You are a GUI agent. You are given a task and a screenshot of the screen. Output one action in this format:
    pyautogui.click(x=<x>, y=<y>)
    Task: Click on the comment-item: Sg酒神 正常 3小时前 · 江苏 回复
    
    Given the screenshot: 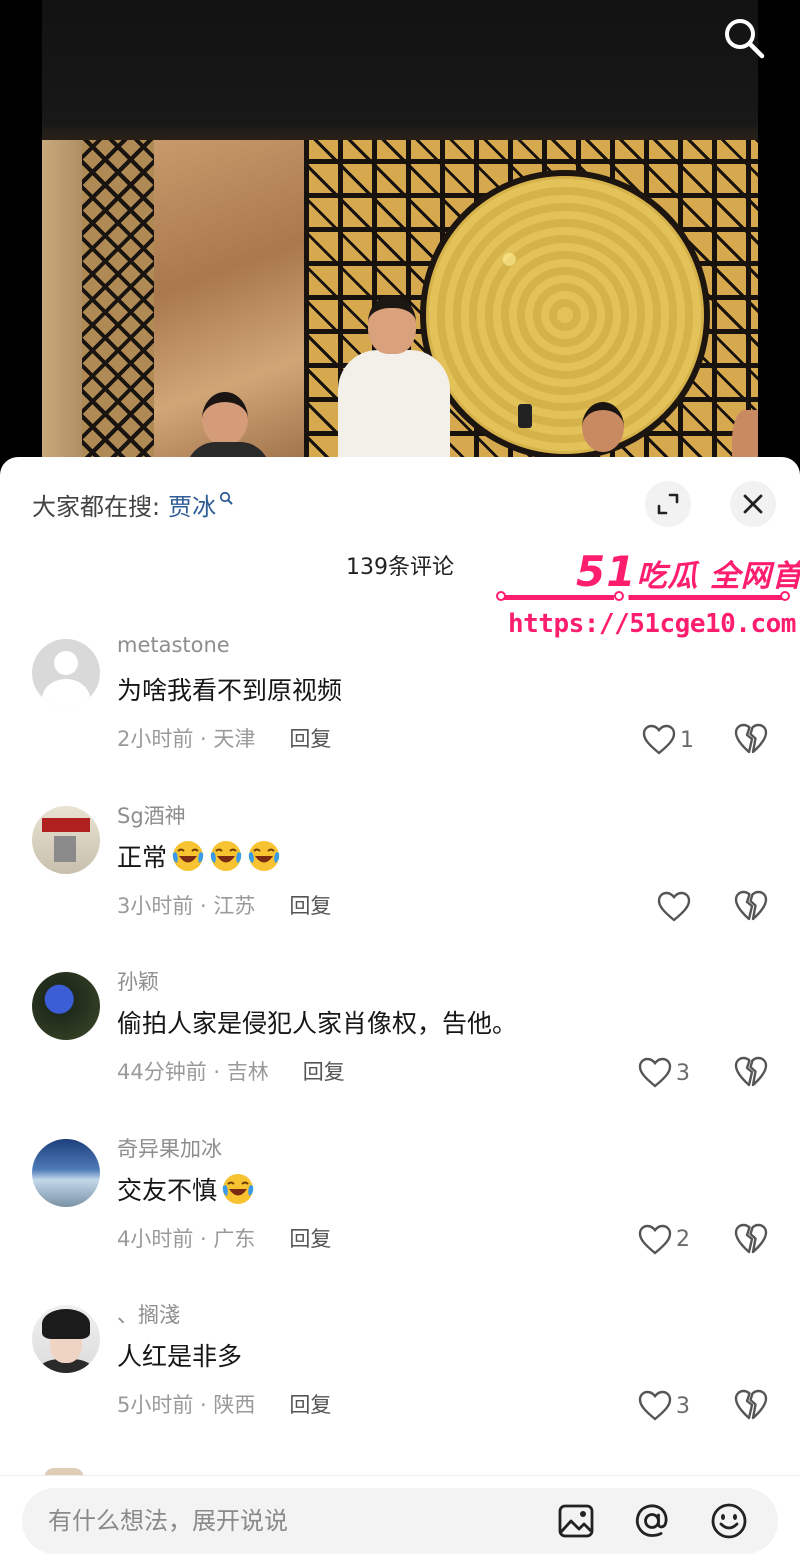 What is the action you would take?
    pyautogui.click(x=400, y=877)
    